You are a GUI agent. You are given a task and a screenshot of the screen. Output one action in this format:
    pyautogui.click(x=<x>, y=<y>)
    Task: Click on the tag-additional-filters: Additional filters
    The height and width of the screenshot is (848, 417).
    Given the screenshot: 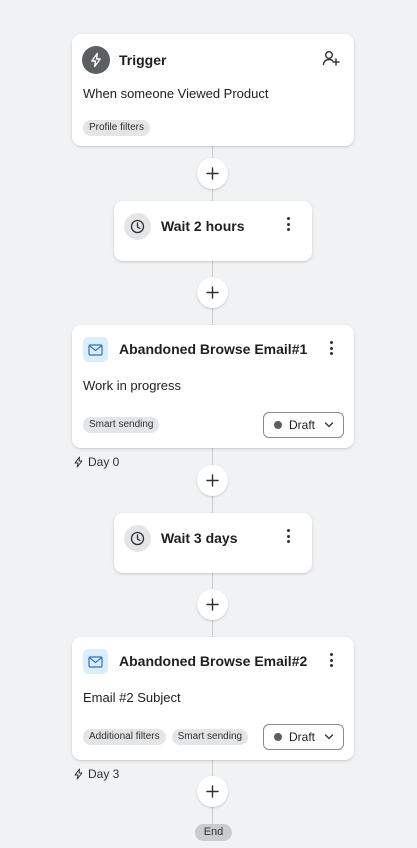 What is the action you would take?
    pyautogui.click(x=124, y=737)
    